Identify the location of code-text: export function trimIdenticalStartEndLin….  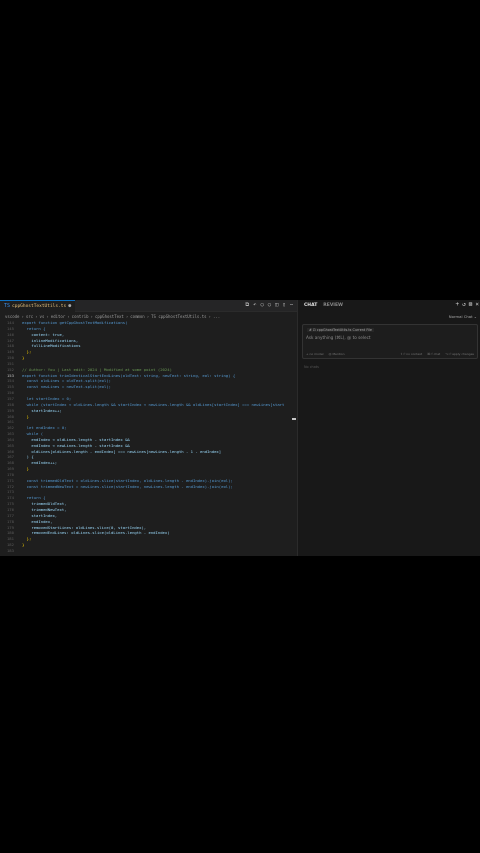
(129, 375).